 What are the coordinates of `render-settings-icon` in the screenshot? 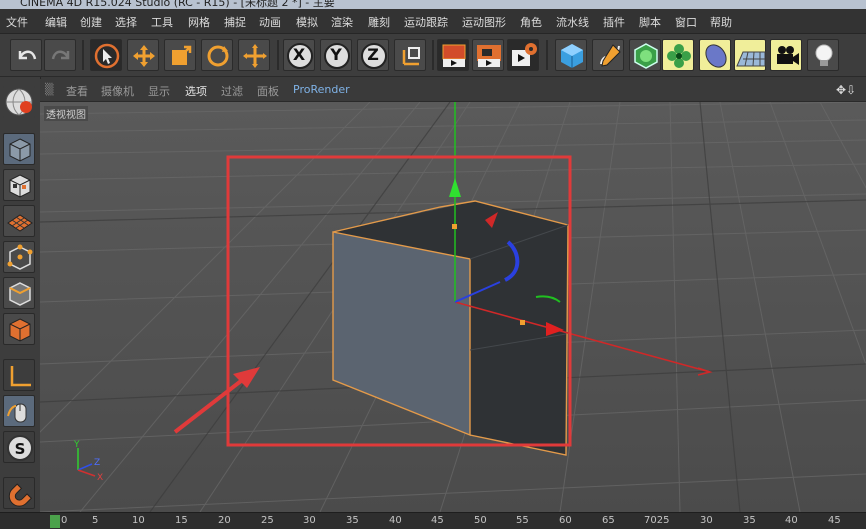 It's located at (524, 54).